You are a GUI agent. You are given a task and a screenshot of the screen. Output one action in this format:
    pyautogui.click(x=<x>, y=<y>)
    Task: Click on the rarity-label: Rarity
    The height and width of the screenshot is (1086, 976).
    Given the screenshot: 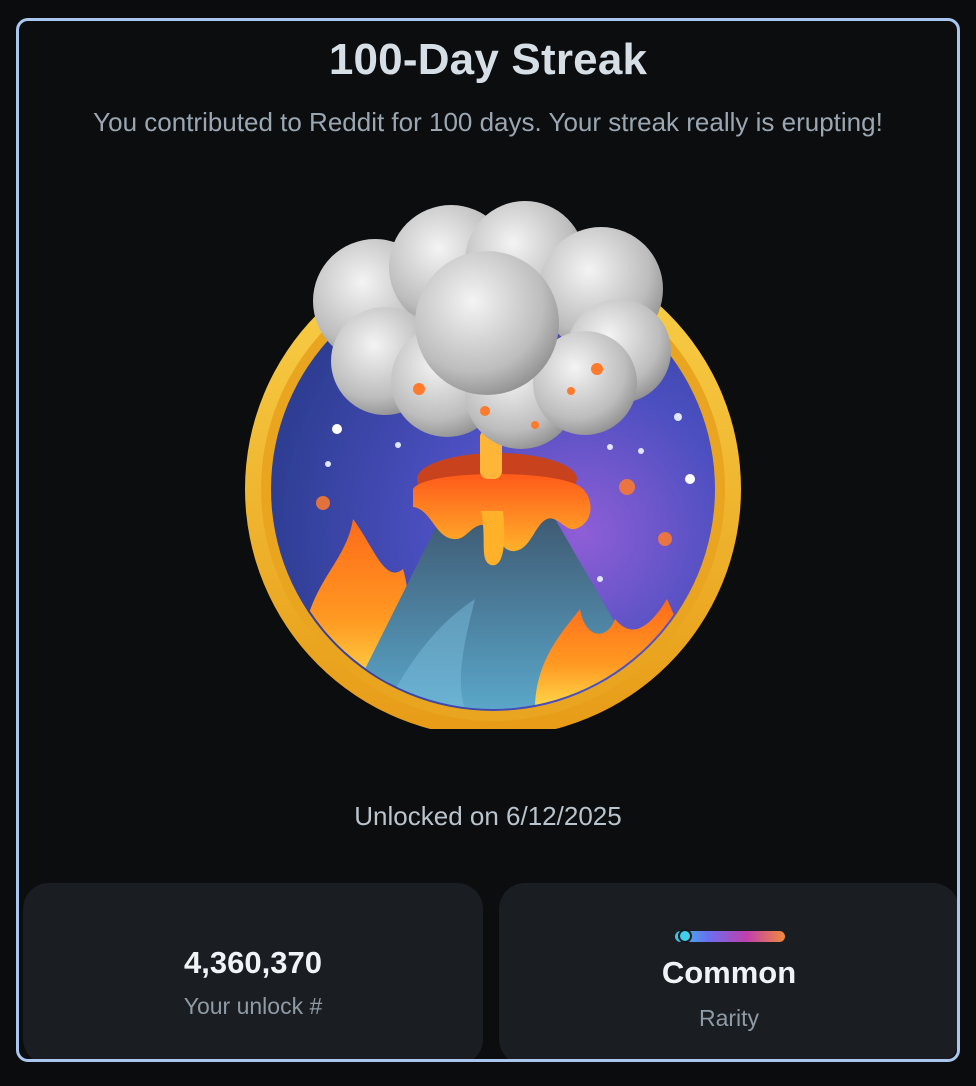 What is the action you would take?
    pyautogui.click(x=729, y=1018)
    